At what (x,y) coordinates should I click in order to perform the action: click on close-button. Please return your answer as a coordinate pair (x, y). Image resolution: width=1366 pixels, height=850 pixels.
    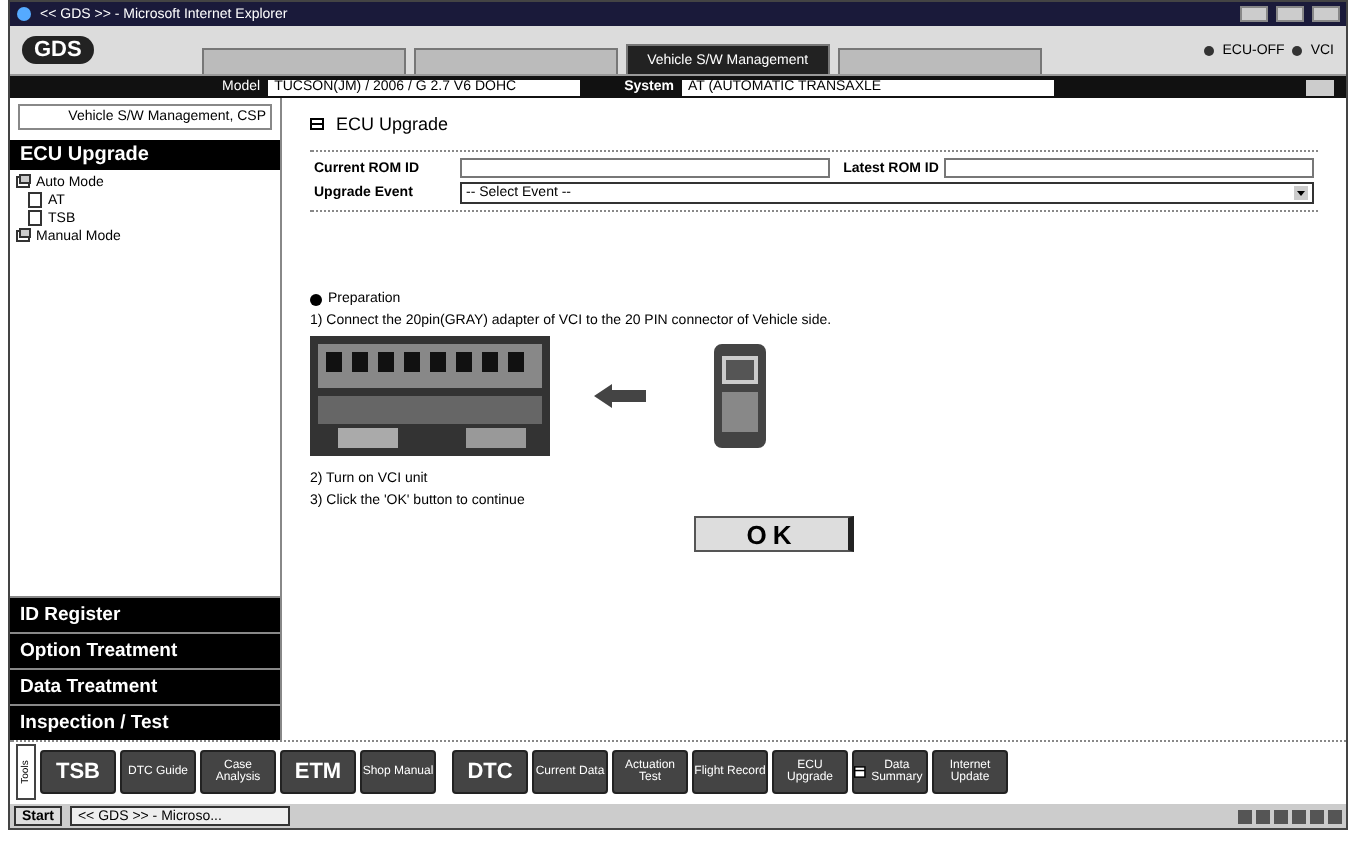
    Looking at the image, I should click on (1326, 14).